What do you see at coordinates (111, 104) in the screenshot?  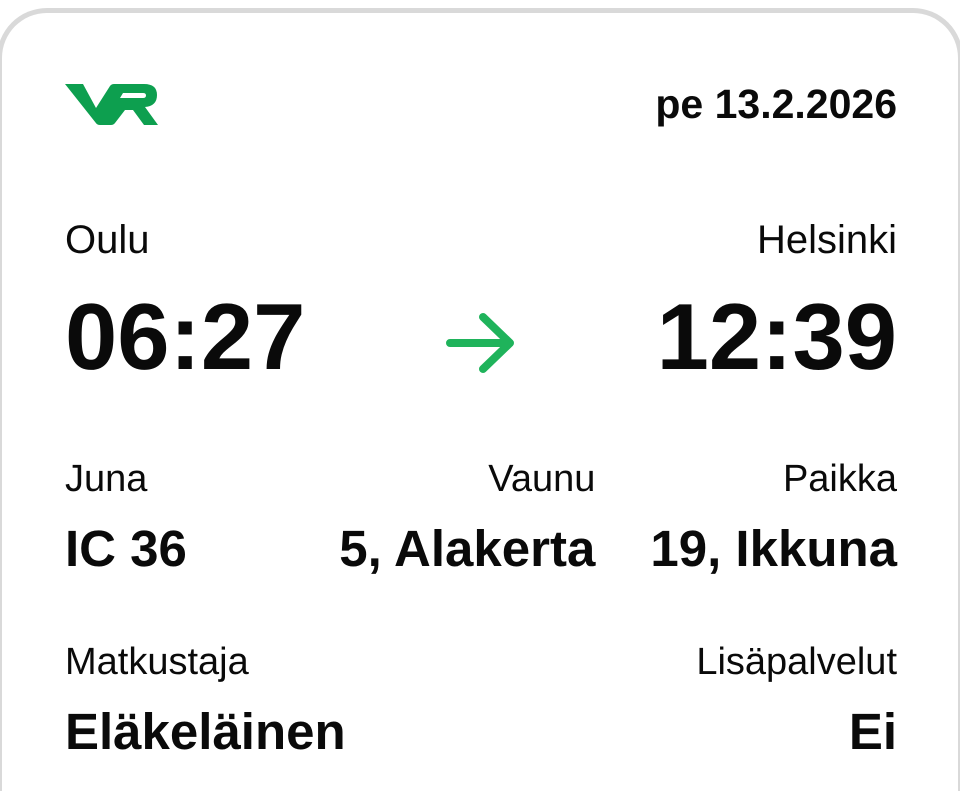 I see `logo-icon` at bounding box center [111, 104].